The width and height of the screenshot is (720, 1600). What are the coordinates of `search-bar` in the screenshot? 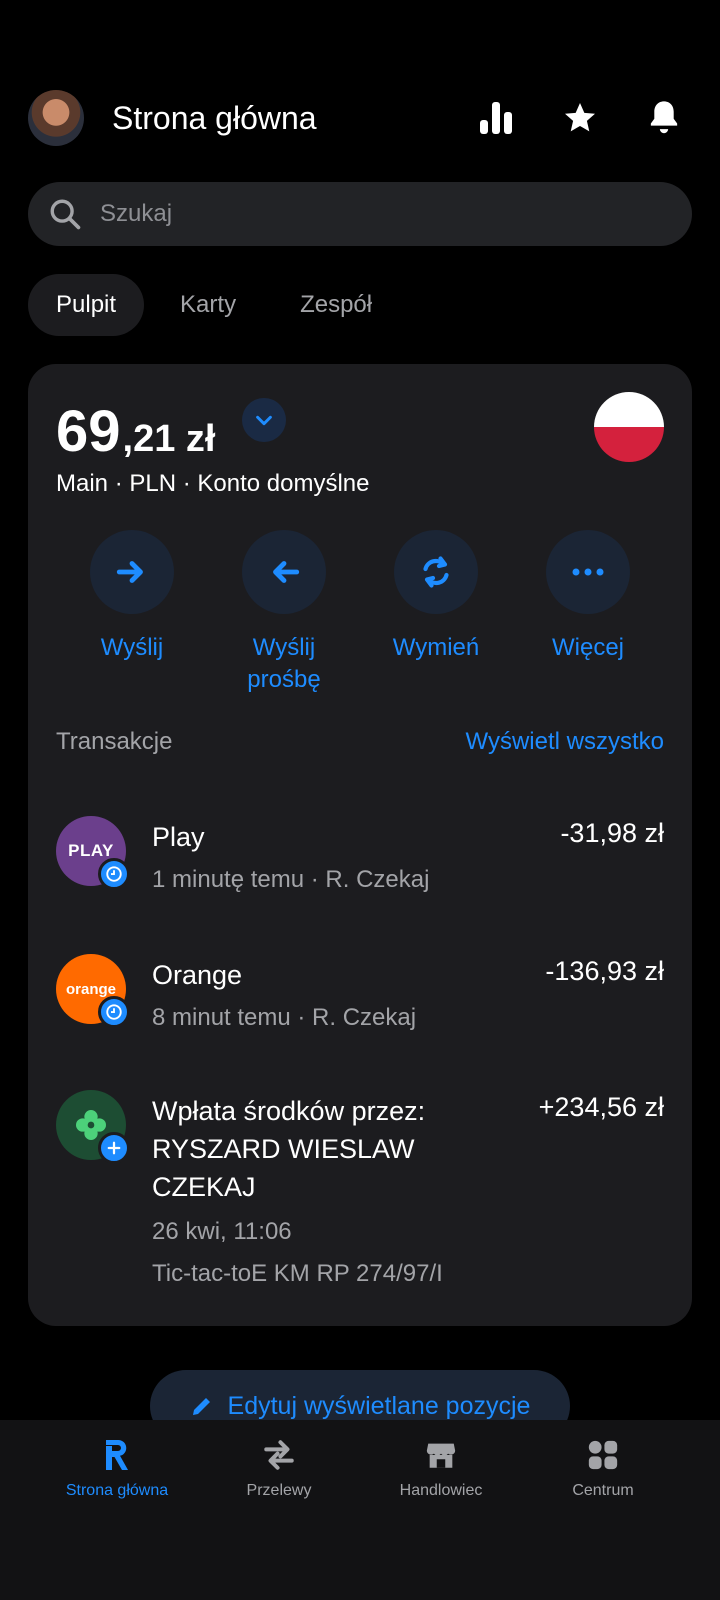 It's located at (360, 214).